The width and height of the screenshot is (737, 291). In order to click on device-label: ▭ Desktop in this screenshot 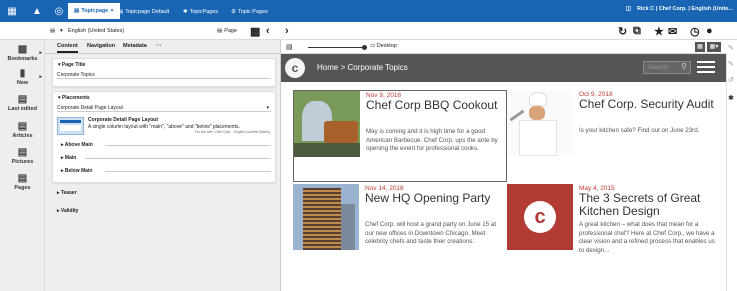, I will do `click(383, 46)`.